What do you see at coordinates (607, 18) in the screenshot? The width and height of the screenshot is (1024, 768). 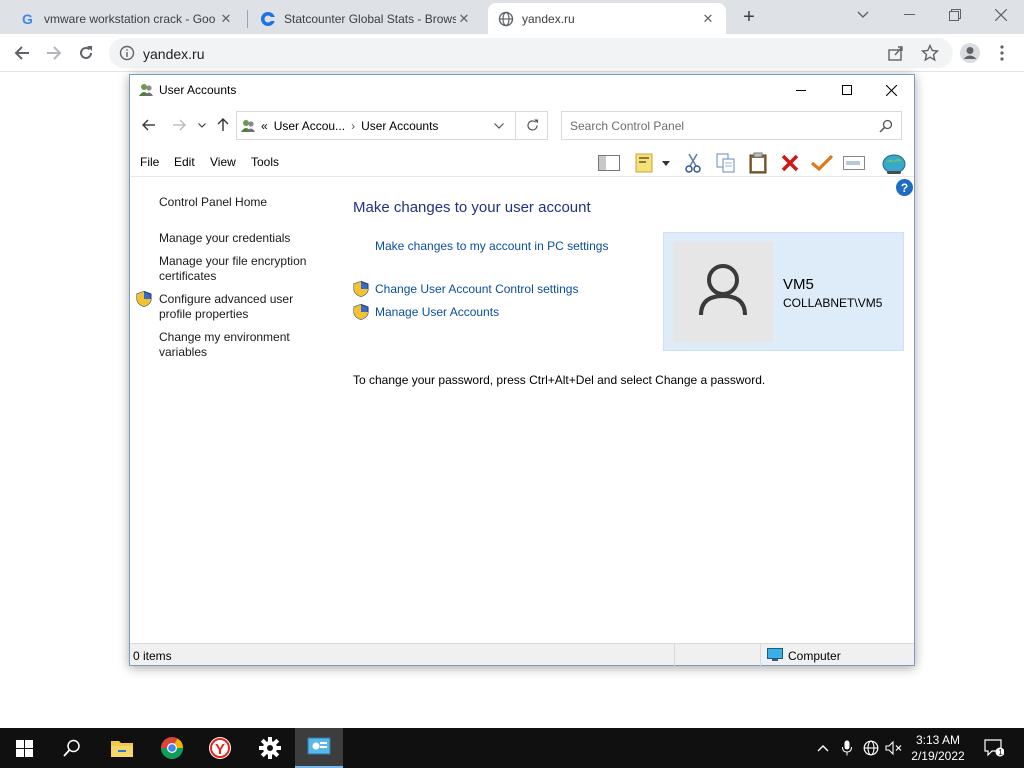 I see `tab-yandex: yandex.ru ✕` at bounding box center [607, 18].